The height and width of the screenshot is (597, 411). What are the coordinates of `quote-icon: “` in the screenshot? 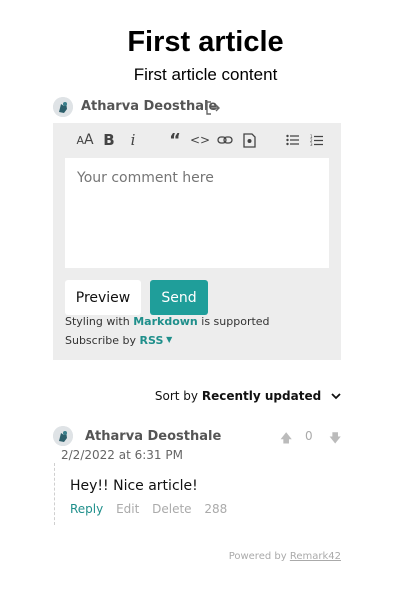 It's located at (175, 140).